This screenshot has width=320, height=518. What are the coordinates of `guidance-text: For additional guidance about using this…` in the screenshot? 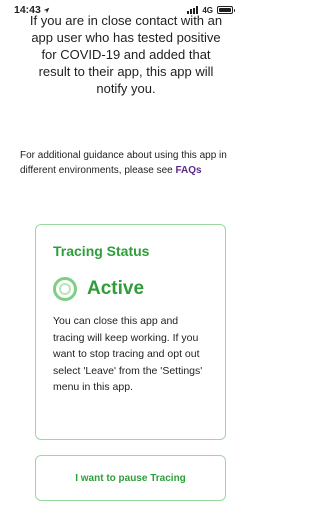 It's located at (125, 163).